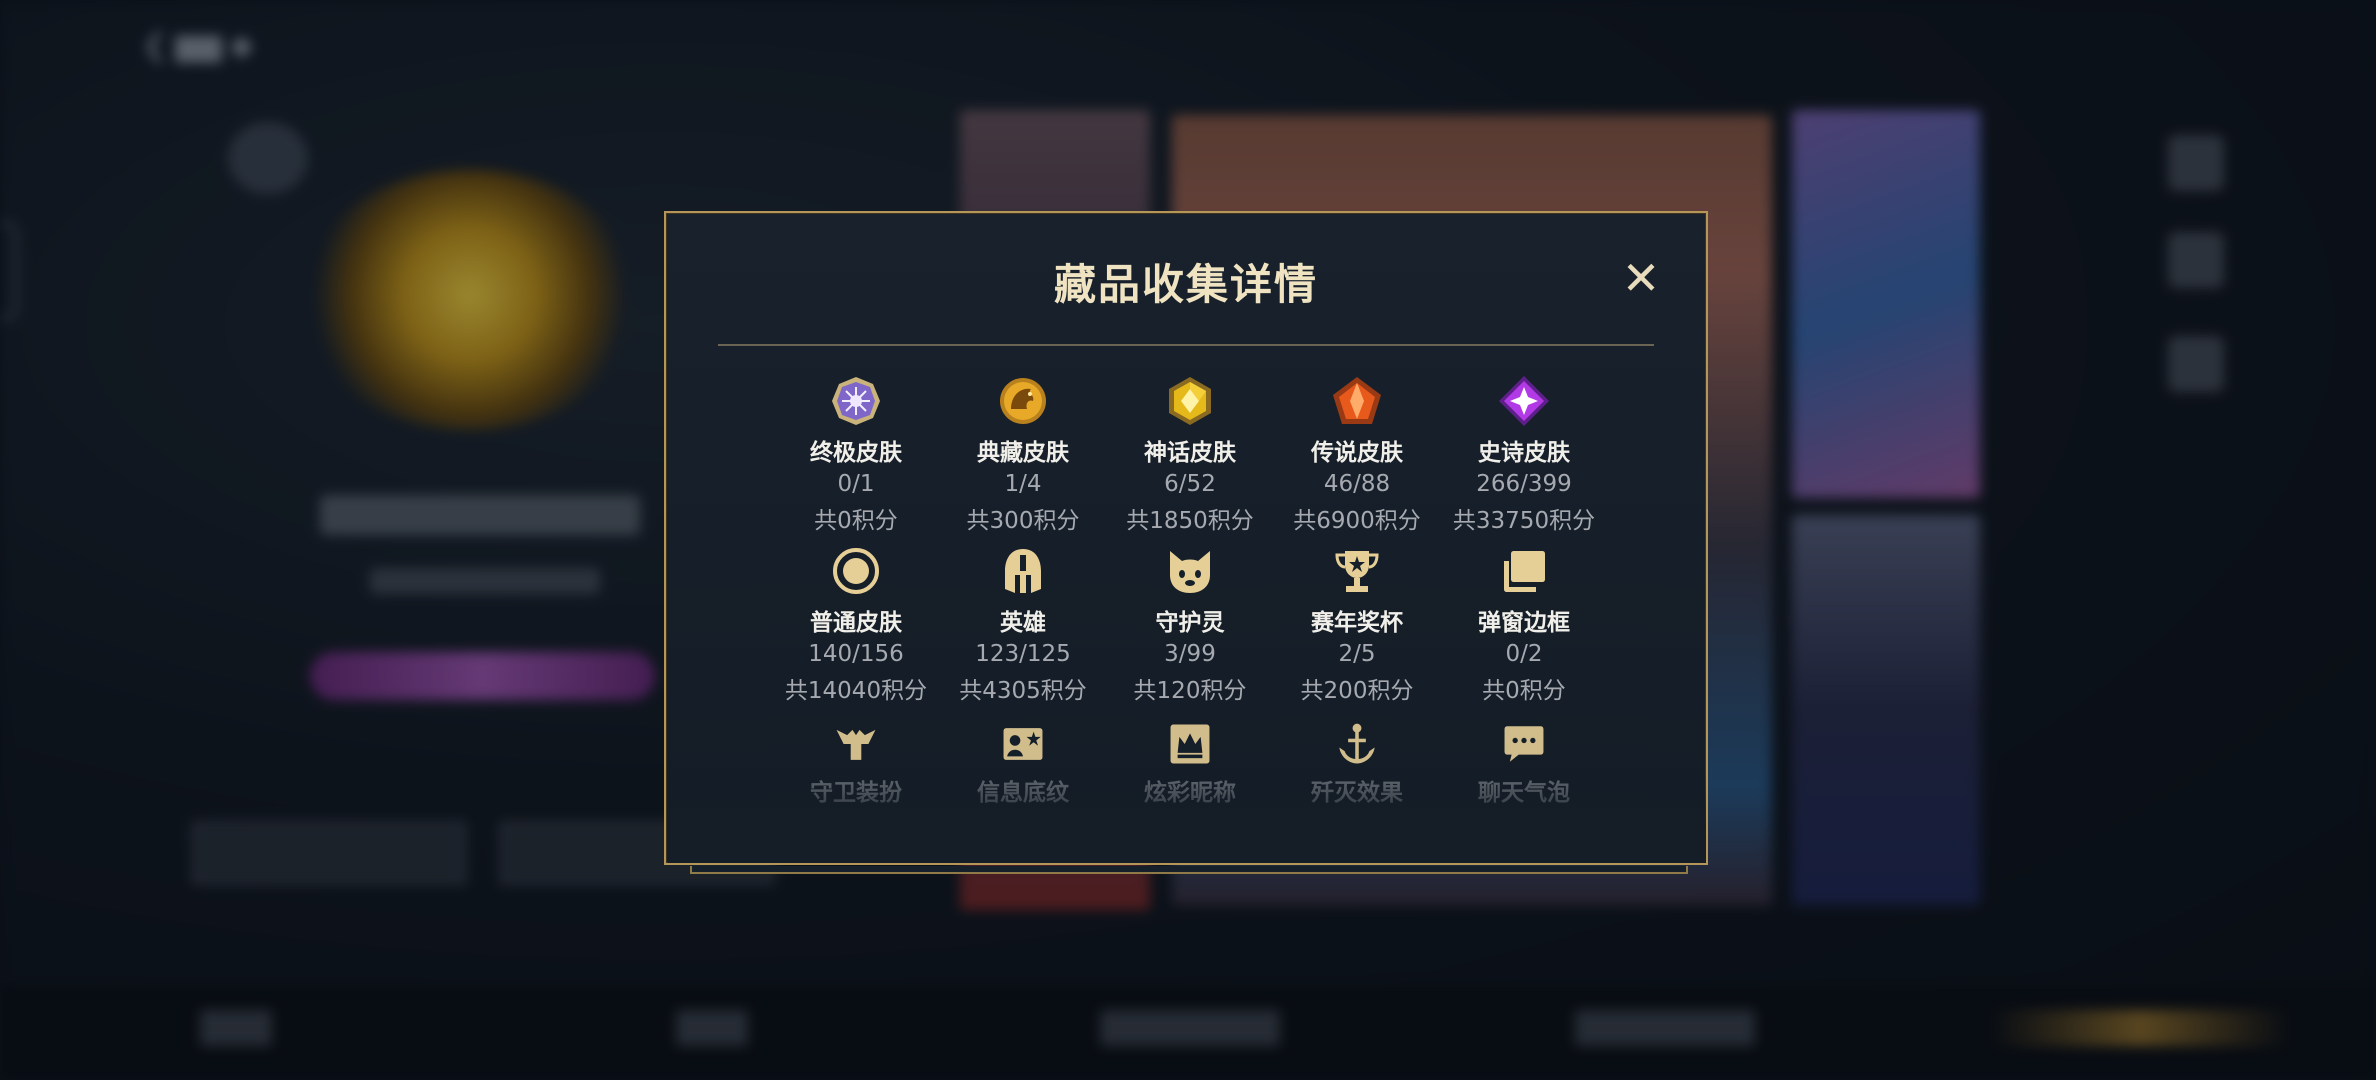 The width and height of the screenshot is (2376, 1080). What do you see at coordinates (1524, 401) in the screenshot?
I see `epic-skin-gem-icon` at bounding box center [1524, 401].